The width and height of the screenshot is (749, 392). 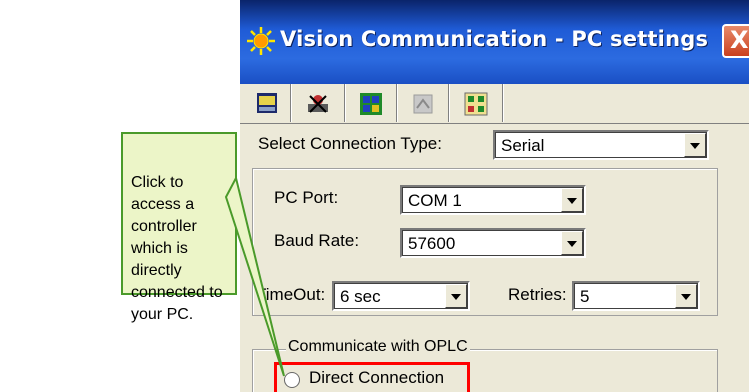 I want to click on timeout-value: 6 sec, so click(x=360, y=296).